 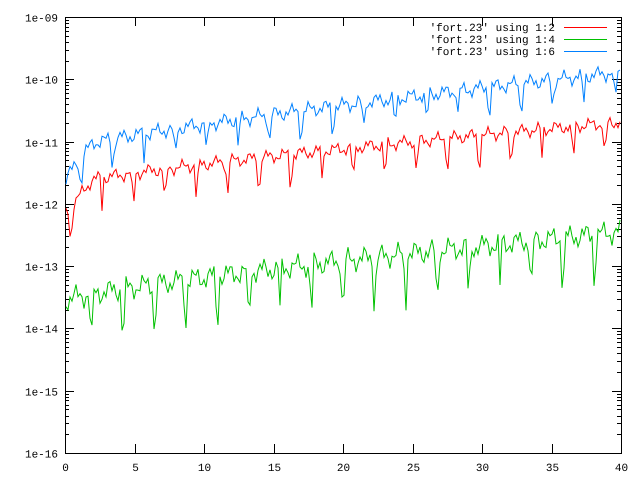 I want to click on legend-label: 'fort.23' using 1:4, so click(x=492, y=41).